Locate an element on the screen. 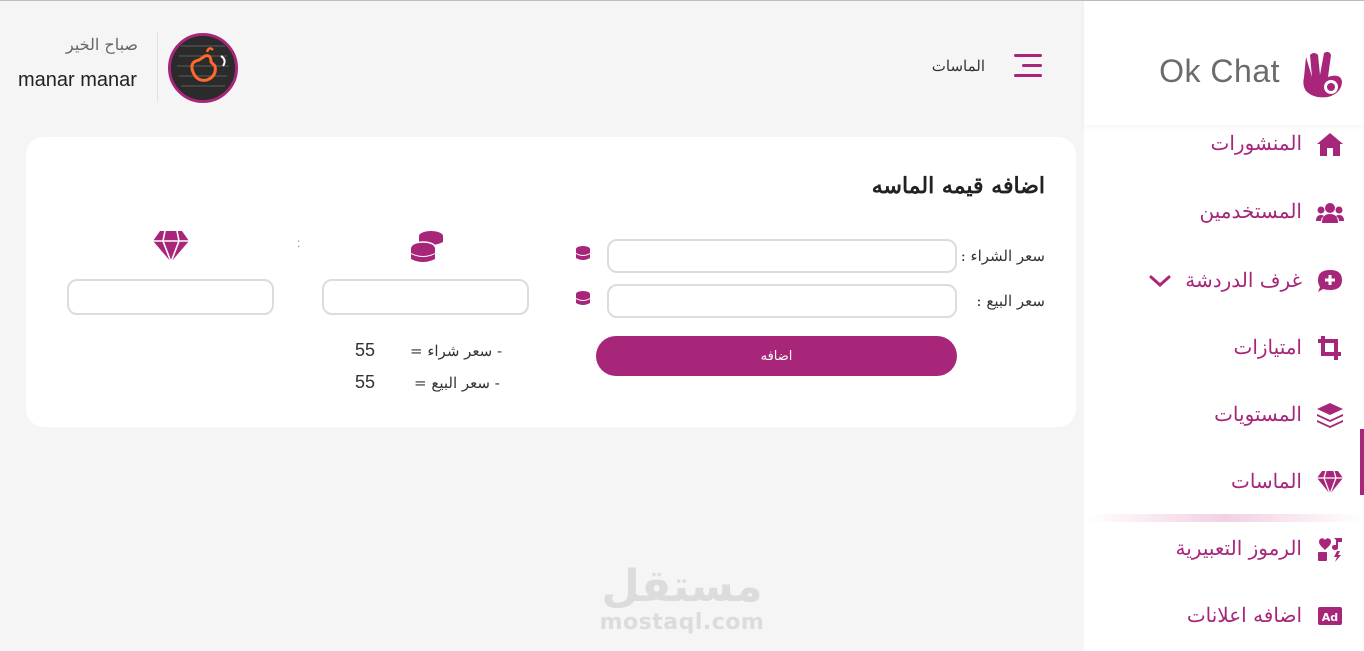 This screenshot has width=1364, height=651. buy-price-input is located at coordinates (782, 256).